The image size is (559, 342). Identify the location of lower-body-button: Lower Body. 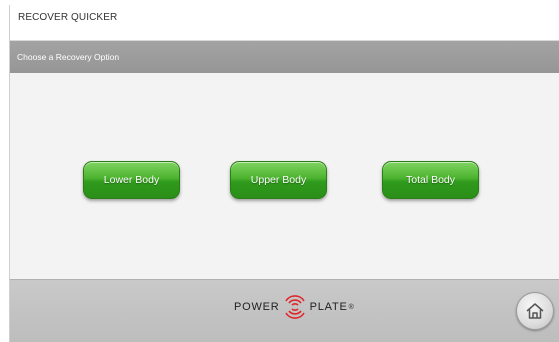
(131, 180).